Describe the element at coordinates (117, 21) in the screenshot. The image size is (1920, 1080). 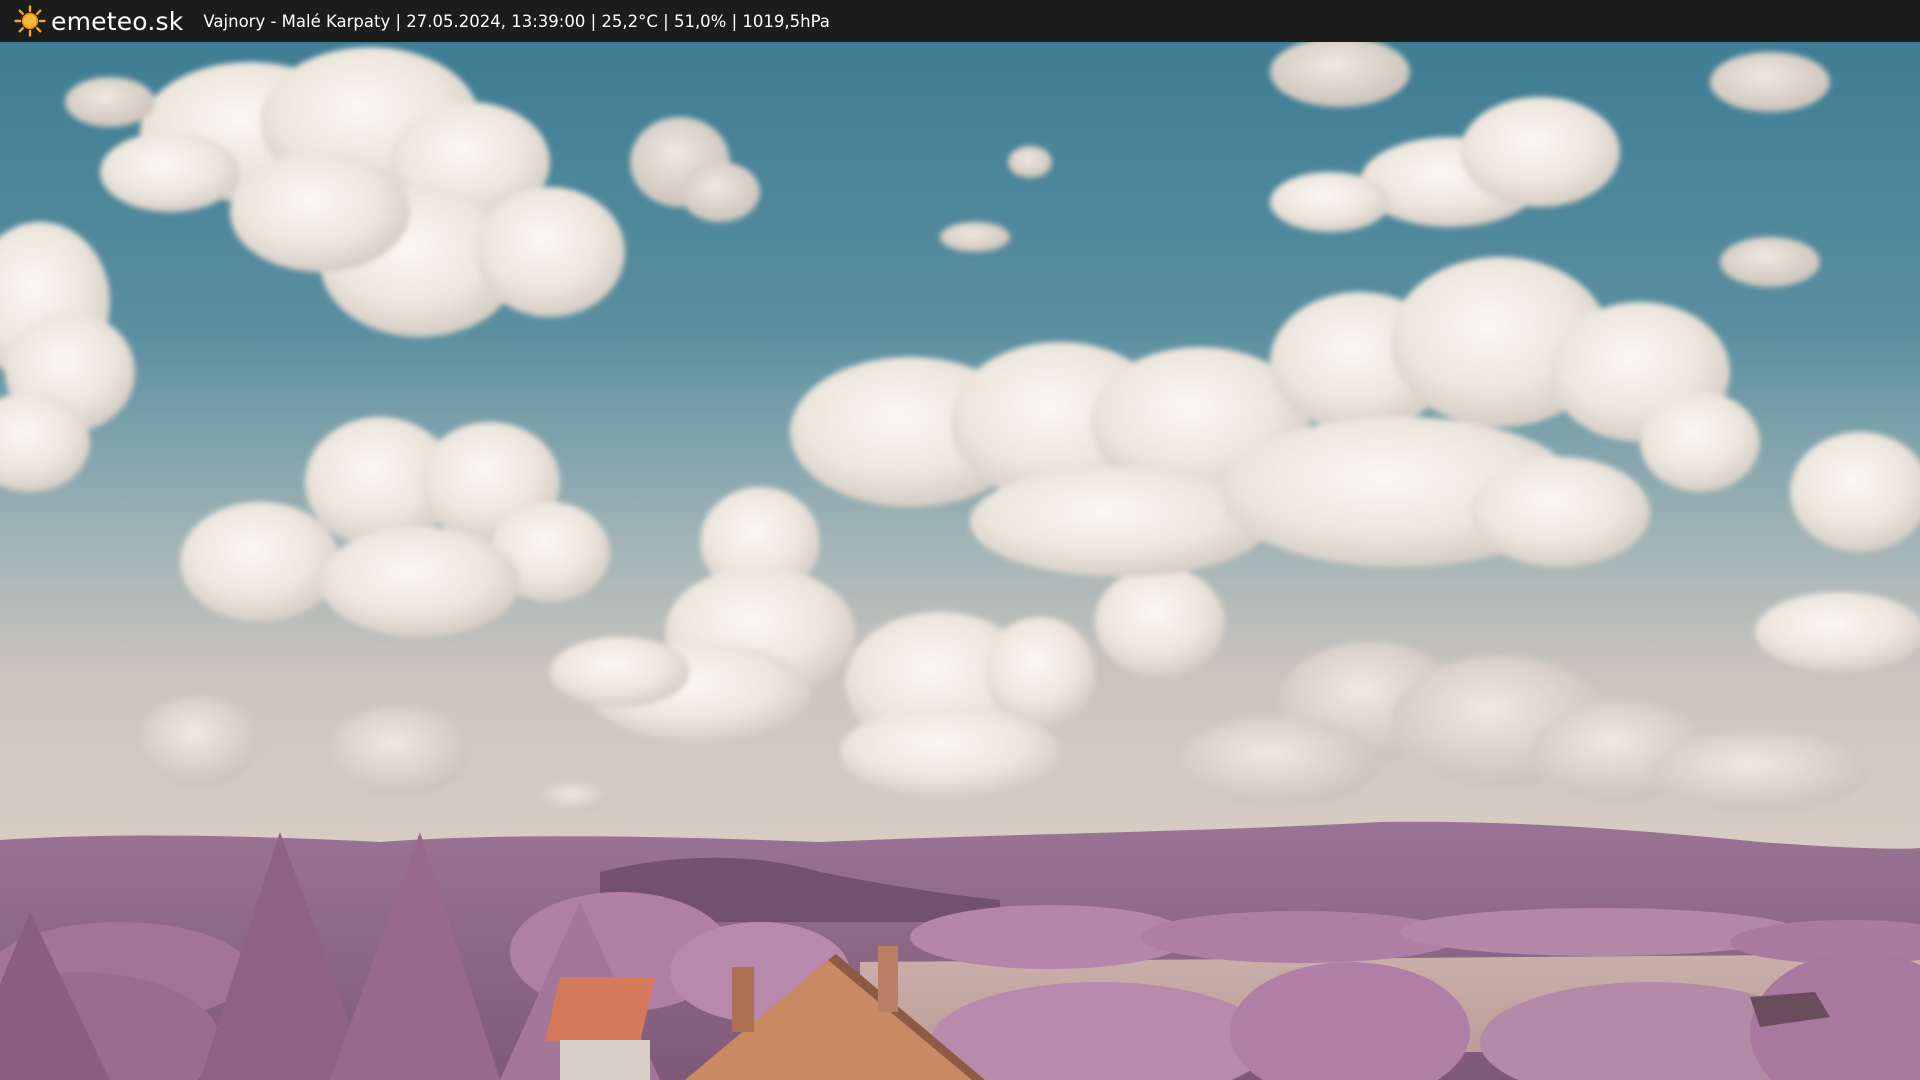
I see `logo-text: emeteo.sk` at that location.